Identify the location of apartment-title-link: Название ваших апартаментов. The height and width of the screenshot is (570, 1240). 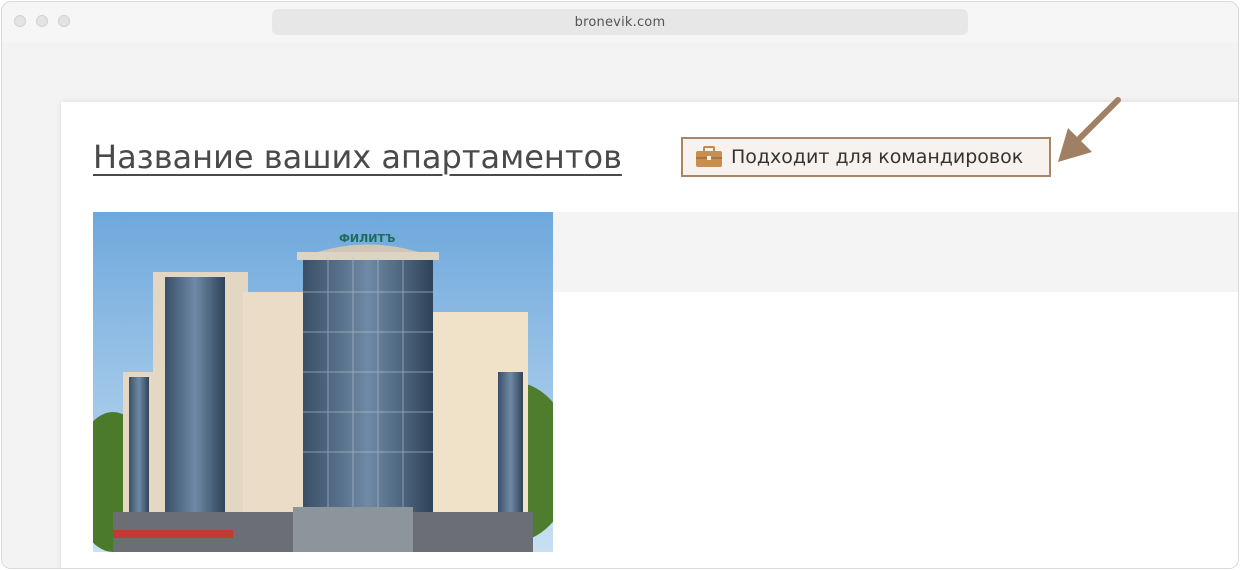
(357, 157).